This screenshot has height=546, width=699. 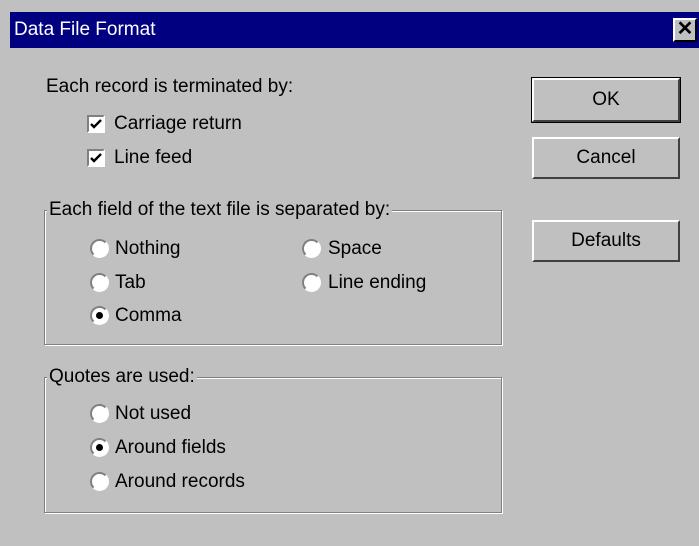 What do you see at coordinates (153, 158) in the screenshot?
I see `line-feed-label: Line feed` at bounding box center [153, 158].